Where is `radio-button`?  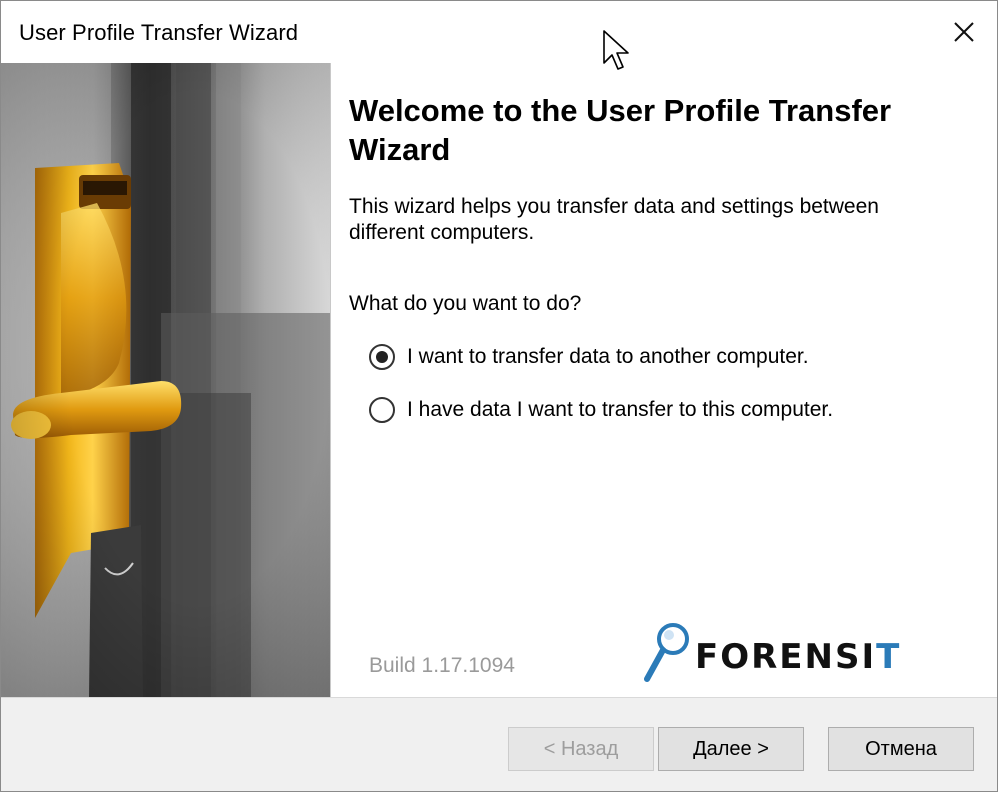
radio-button is located at coordinates (382, 410).